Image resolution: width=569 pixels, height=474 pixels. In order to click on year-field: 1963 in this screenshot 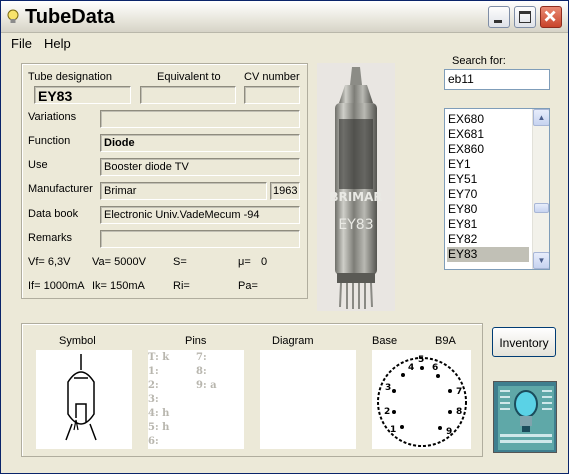, I will do `click(285, 191)`.